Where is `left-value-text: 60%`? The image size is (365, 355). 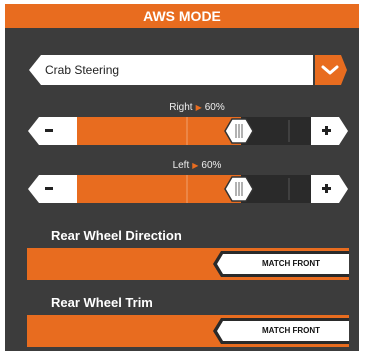 left-value-text: 60% is located at coordinates (211, 165).